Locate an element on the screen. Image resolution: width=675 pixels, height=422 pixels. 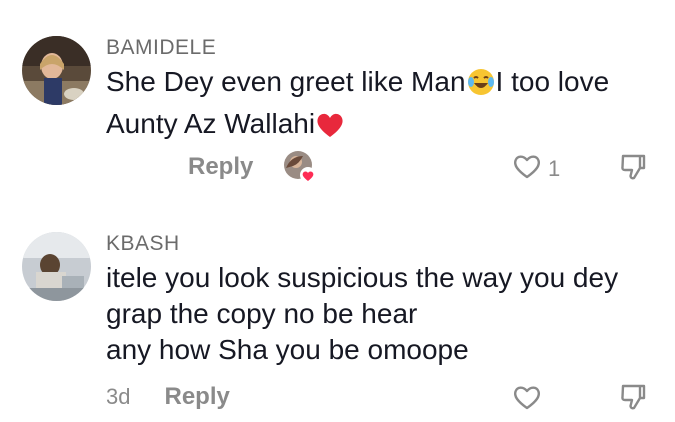
comment-text-line: grap the copy no be hear is located at coordinates (262, 313).